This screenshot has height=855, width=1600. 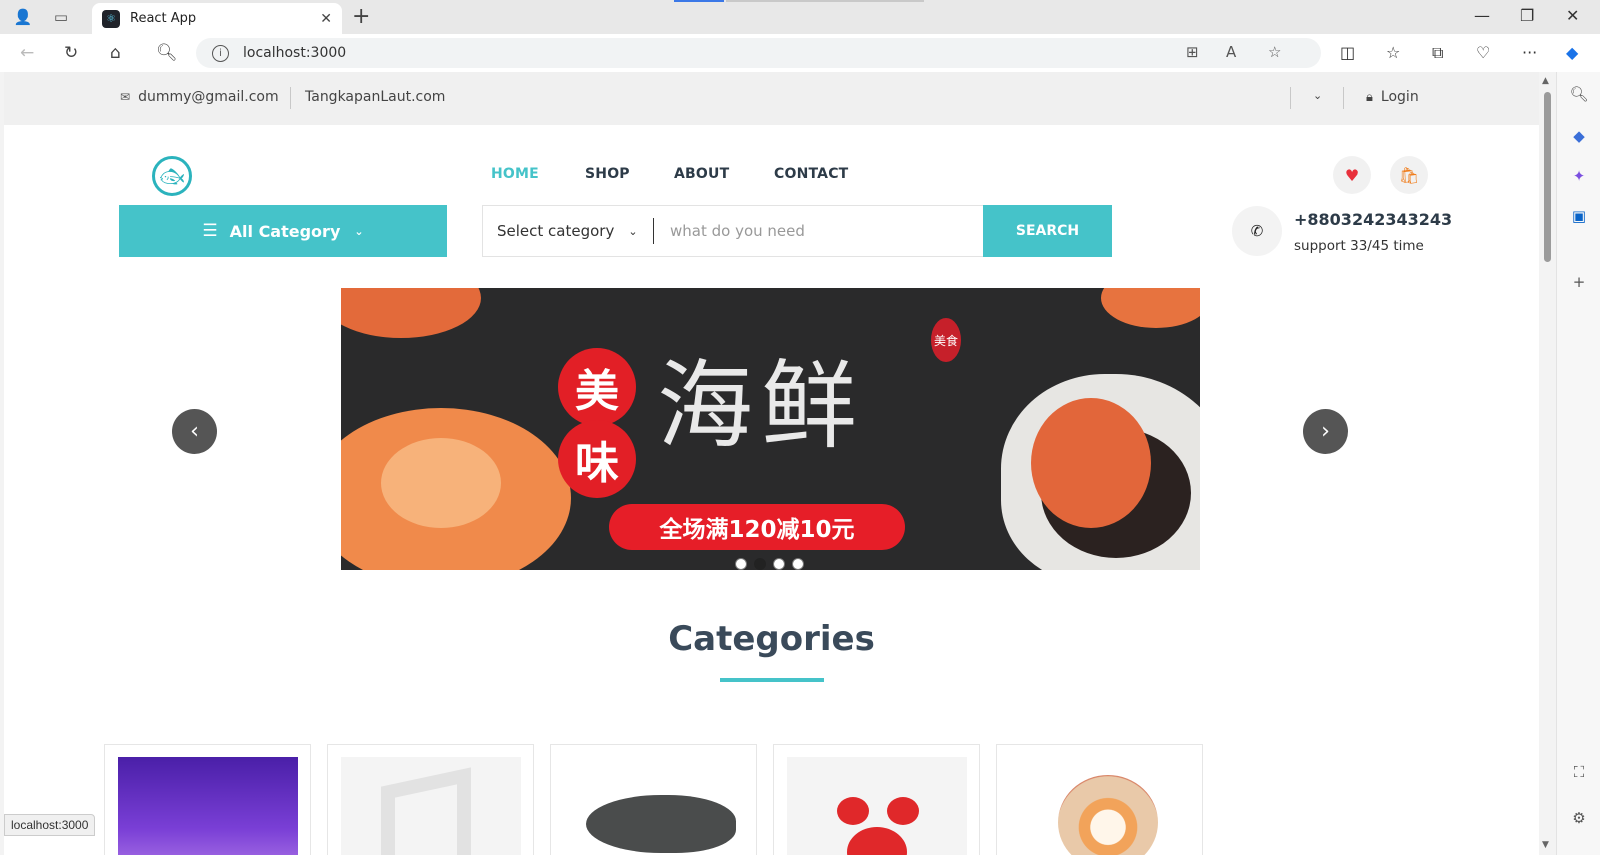 I want to click on sidebar-settings-icon: ⚙, so click(x=1579, y=818).